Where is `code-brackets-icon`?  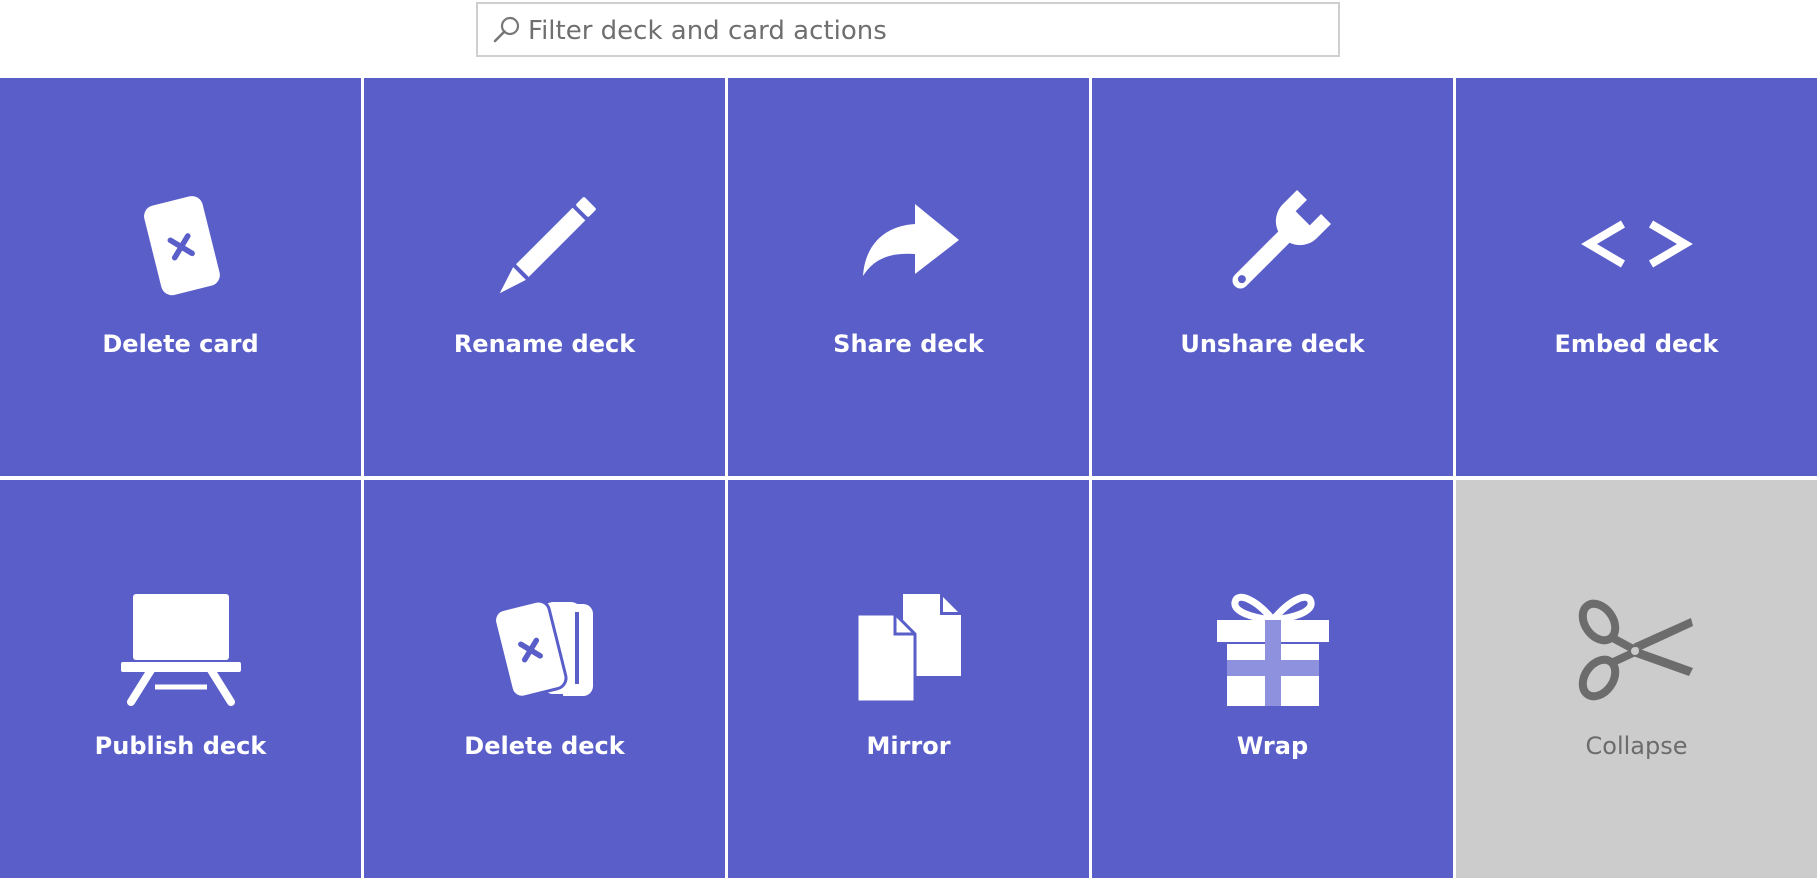 code-brackets-icon is located at coordinates (1636, 244).